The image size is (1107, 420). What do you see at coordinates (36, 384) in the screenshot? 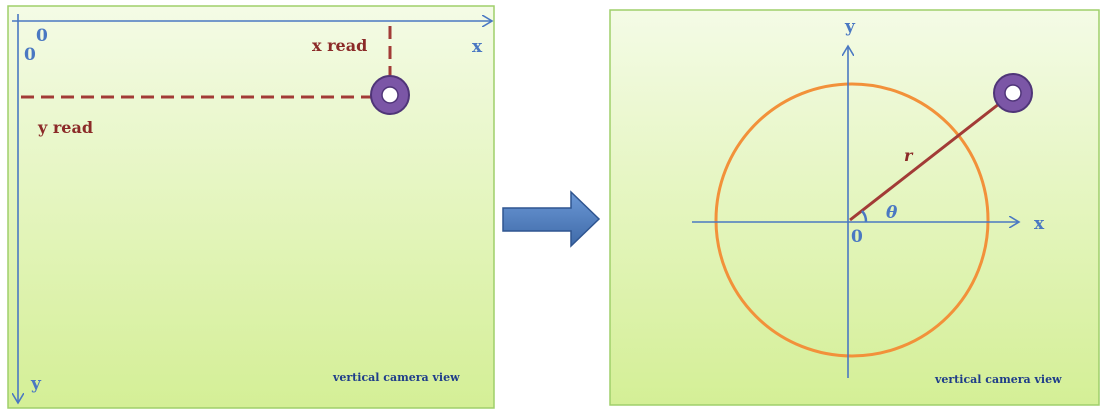
I see `left-y-axis-label: y` at bounding box center [36, 384].